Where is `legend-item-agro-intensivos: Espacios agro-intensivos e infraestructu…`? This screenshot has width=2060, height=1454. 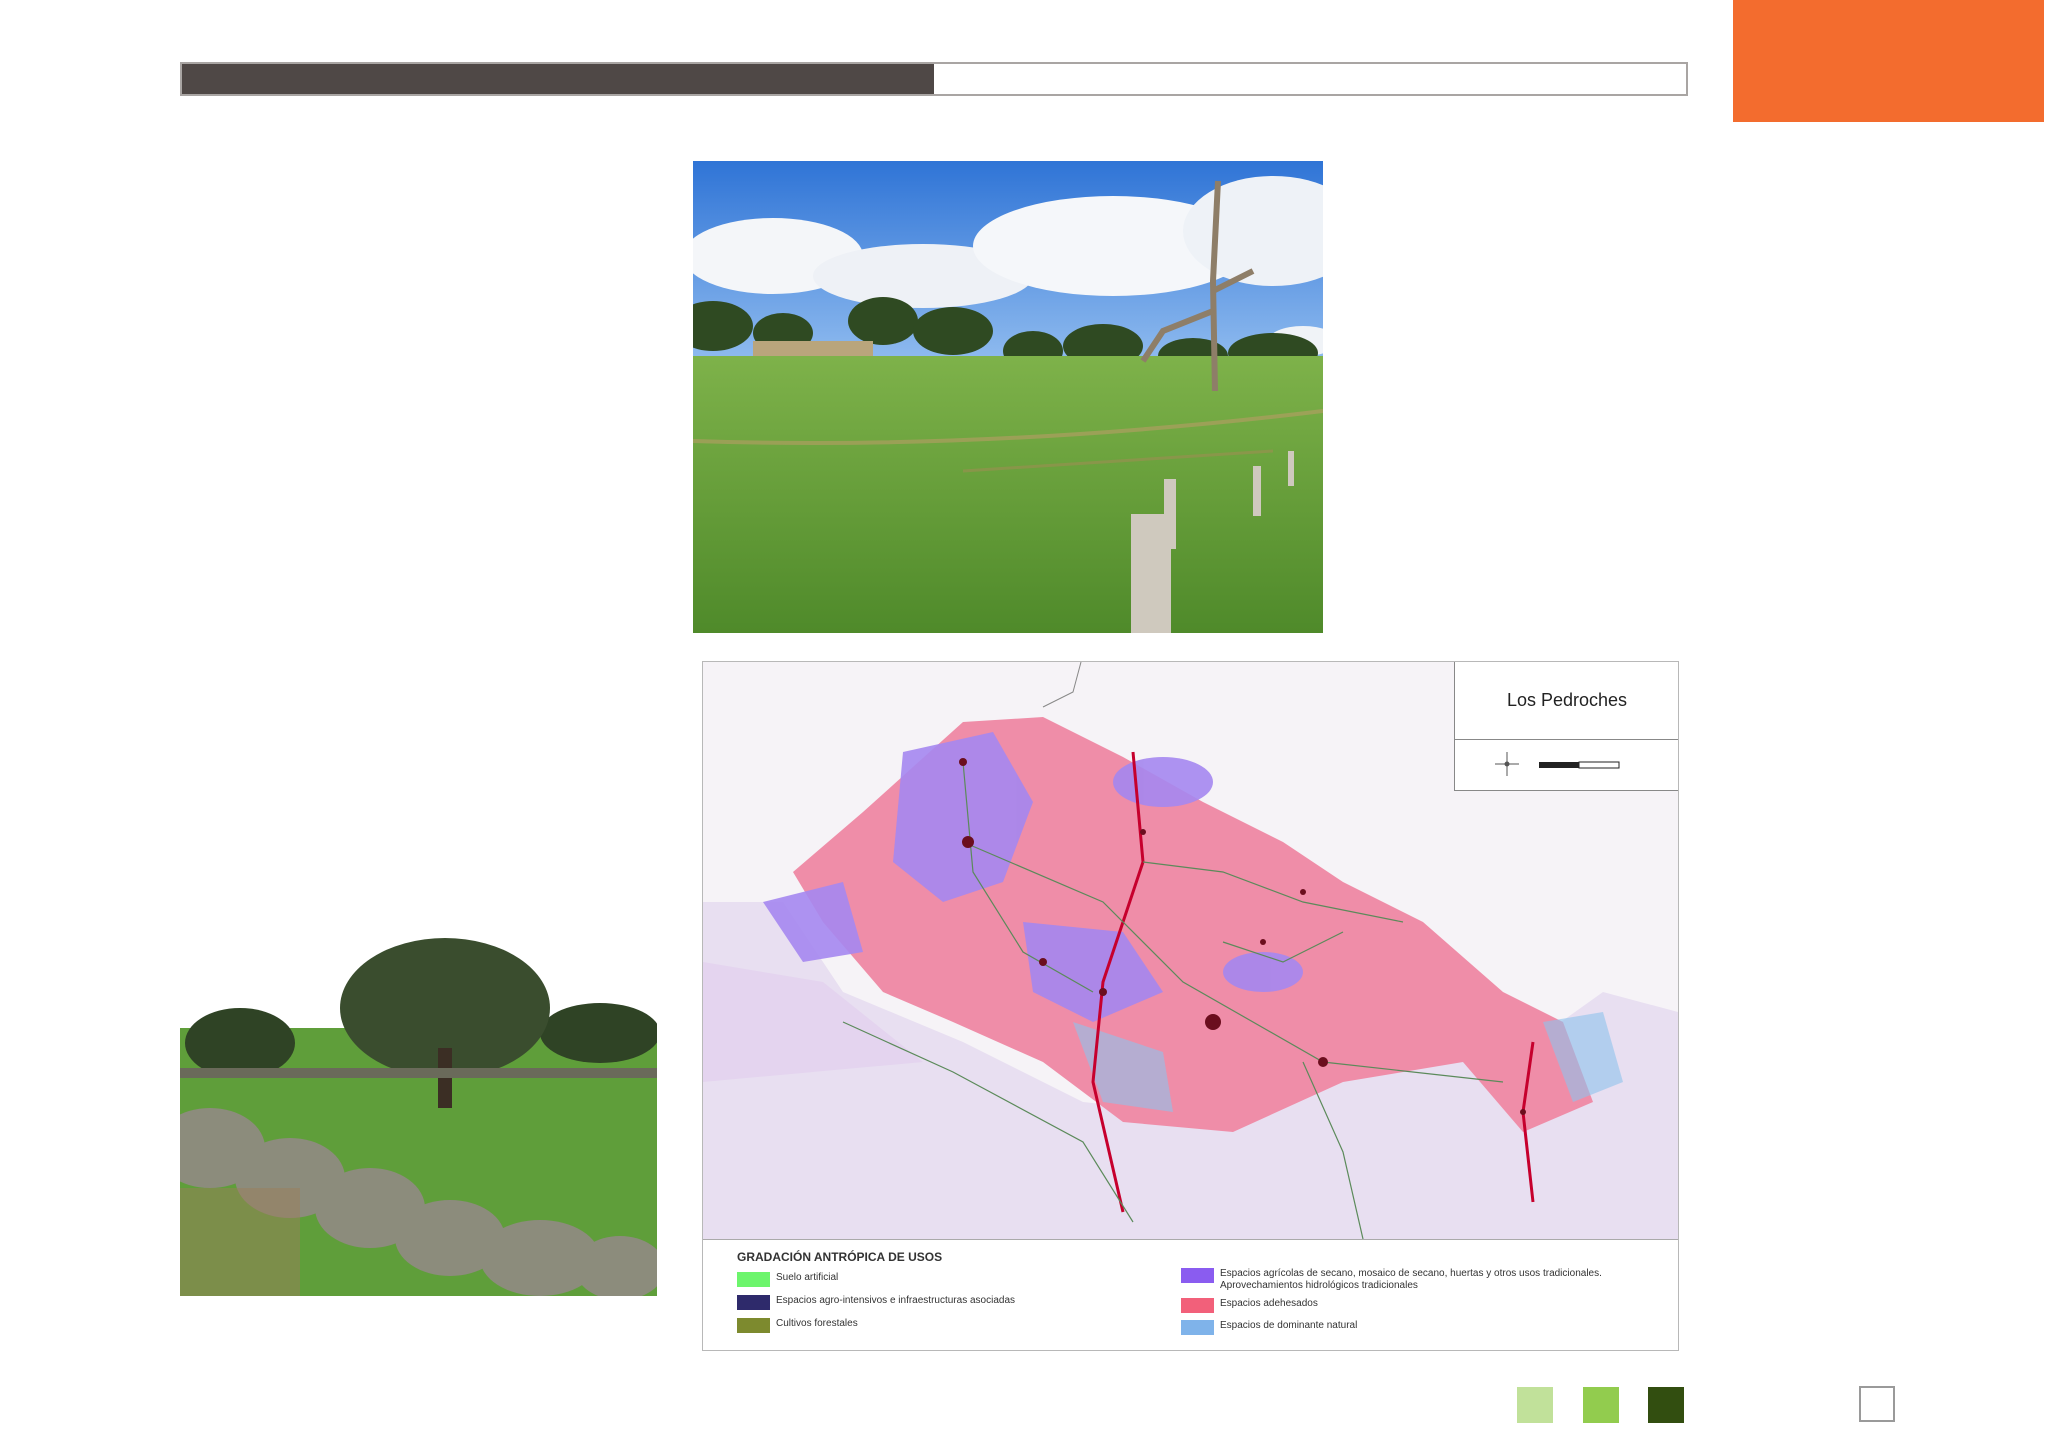
legend-item-agro-intensivos: Espacios agro-intensivos e infraestructu… is located at coordinates (876, 1302).